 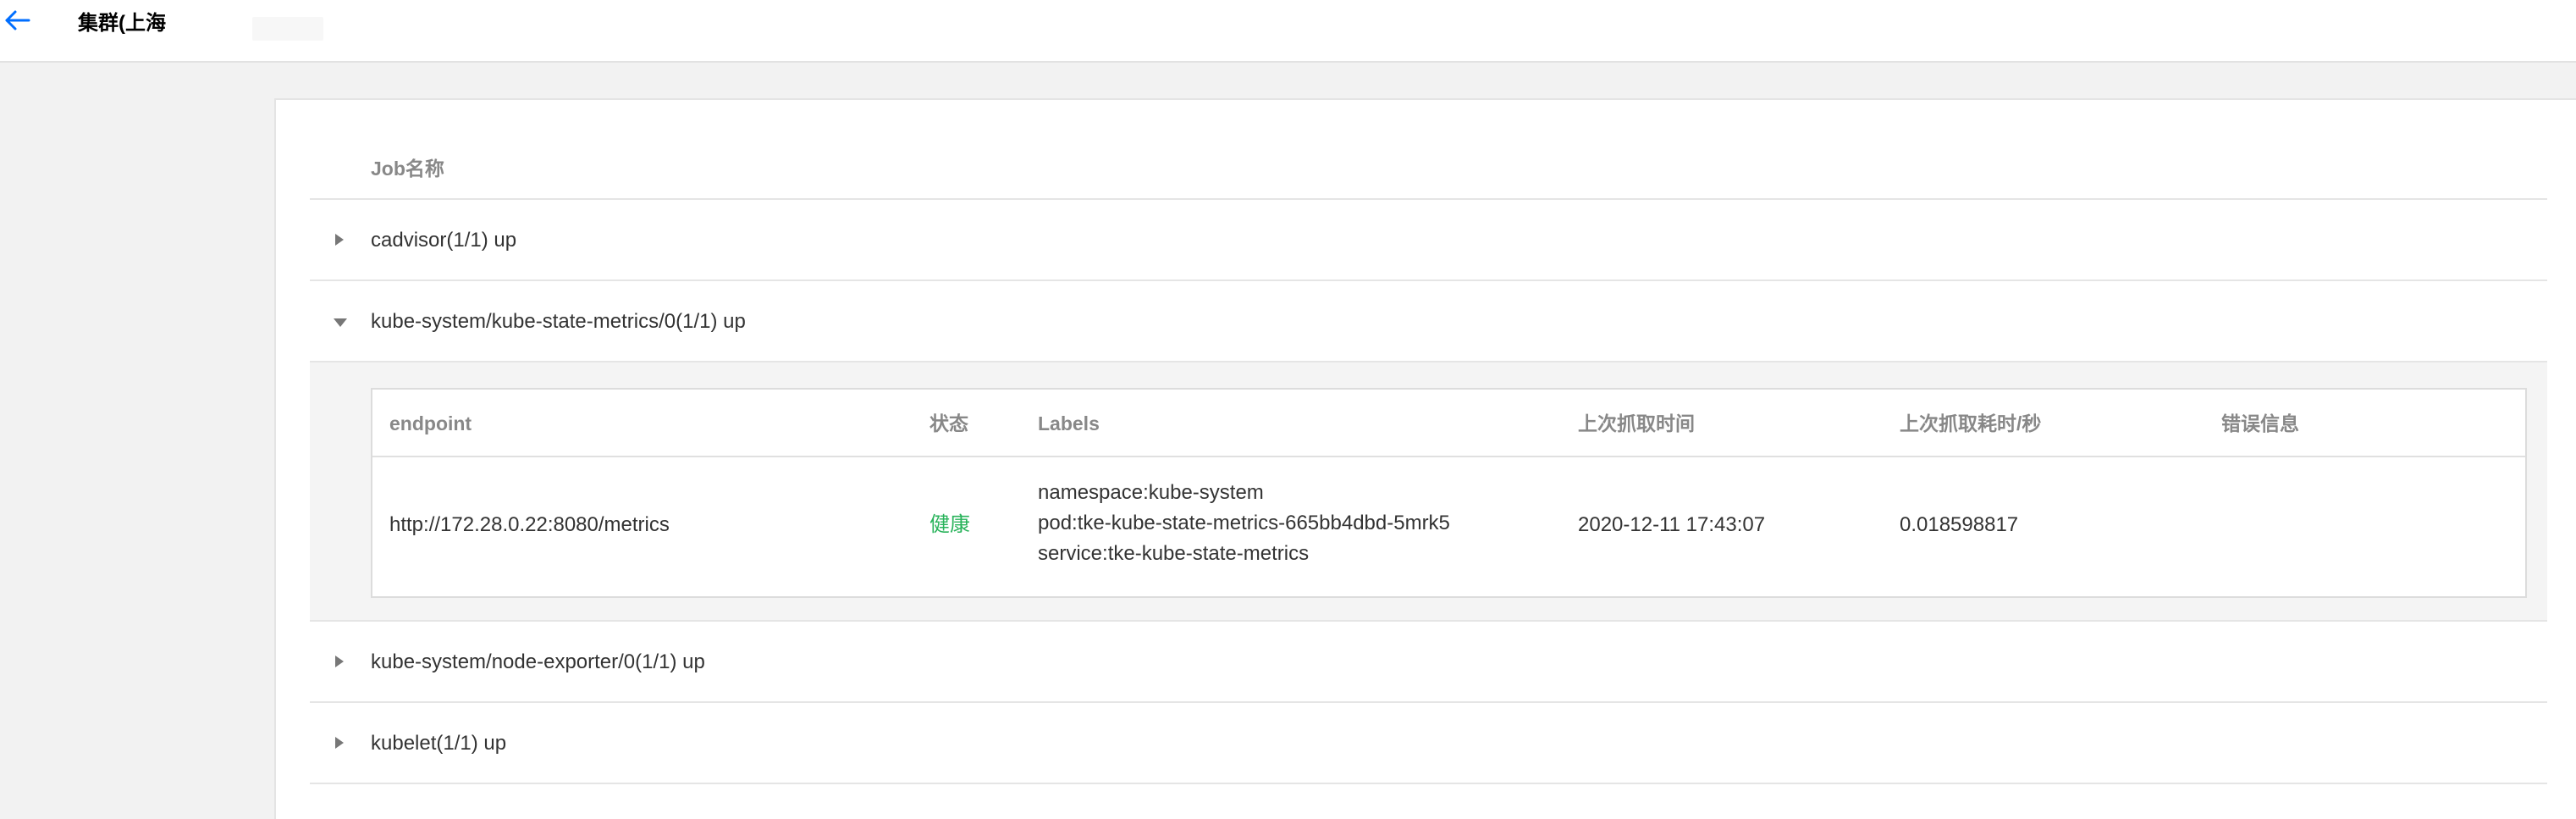 I want to click on back-arrow-icon, so click(x=18, y=21).